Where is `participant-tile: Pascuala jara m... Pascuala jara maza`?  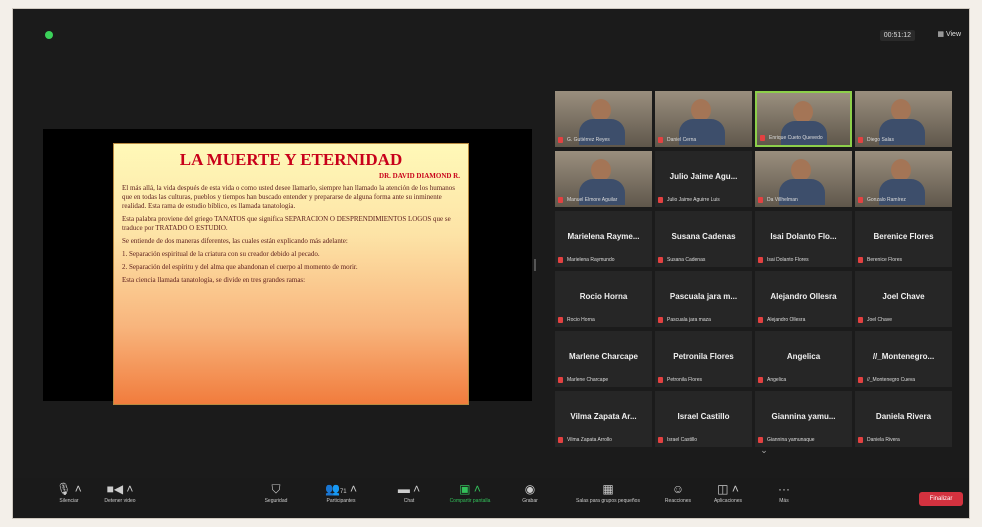
participant-tile: Pascuala jara m... Pascuala jara maza is located at coordinates (703, 299).